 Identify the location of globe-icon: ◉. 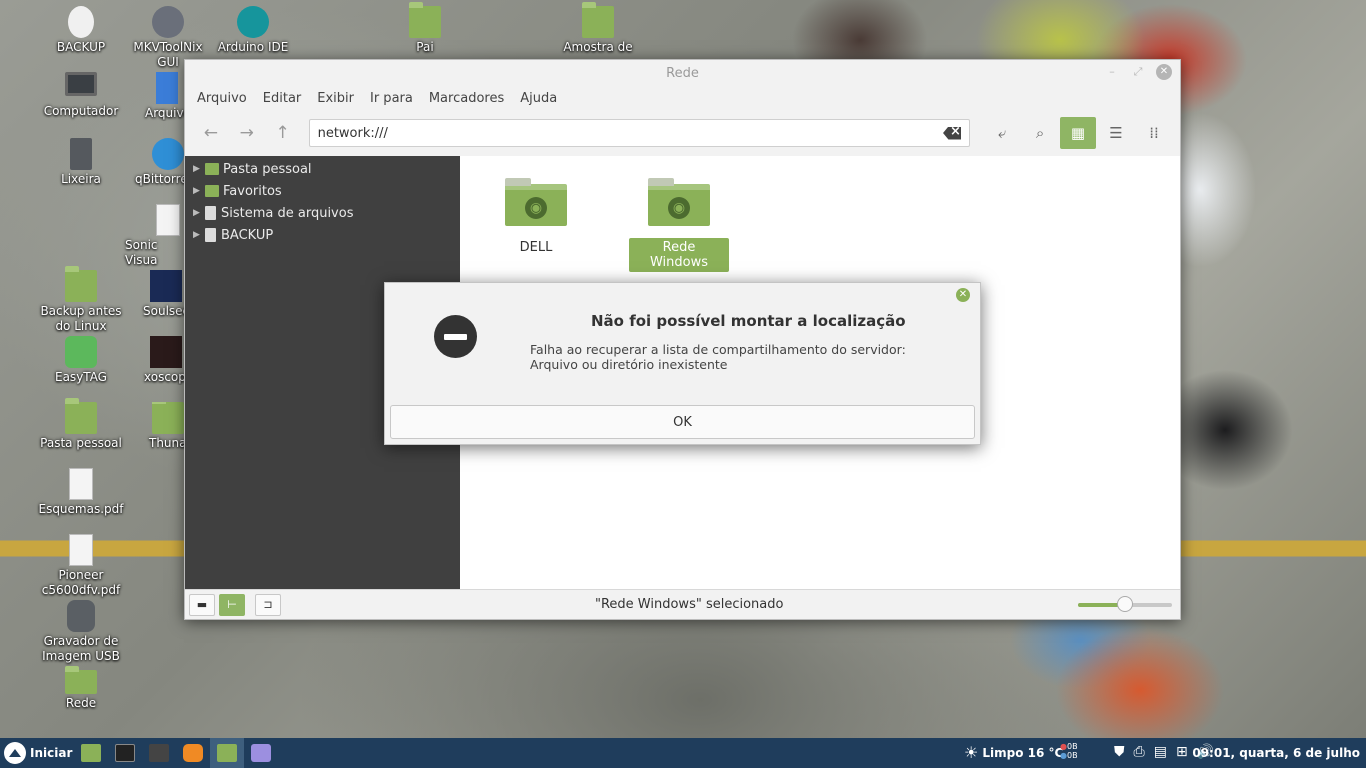
(679, 208).